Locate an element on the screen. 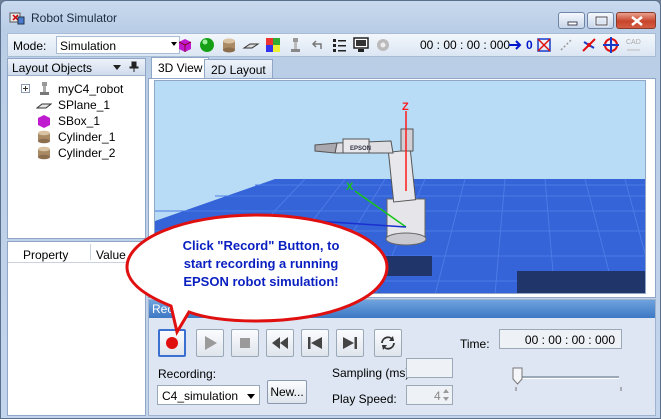  tutorial-callout is located at coordinates (257, 274).